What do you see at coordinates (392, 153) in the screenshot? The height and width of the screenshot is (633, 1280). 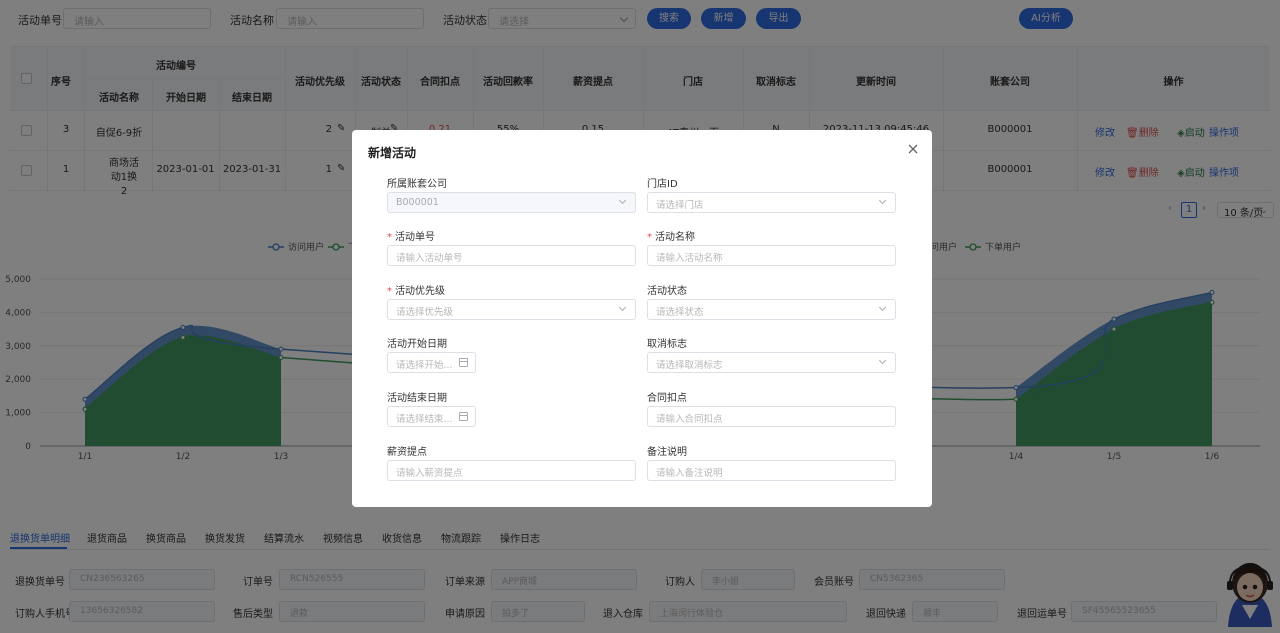 I see `dialog-title: 新增活动` at bounding box center [392, 153].